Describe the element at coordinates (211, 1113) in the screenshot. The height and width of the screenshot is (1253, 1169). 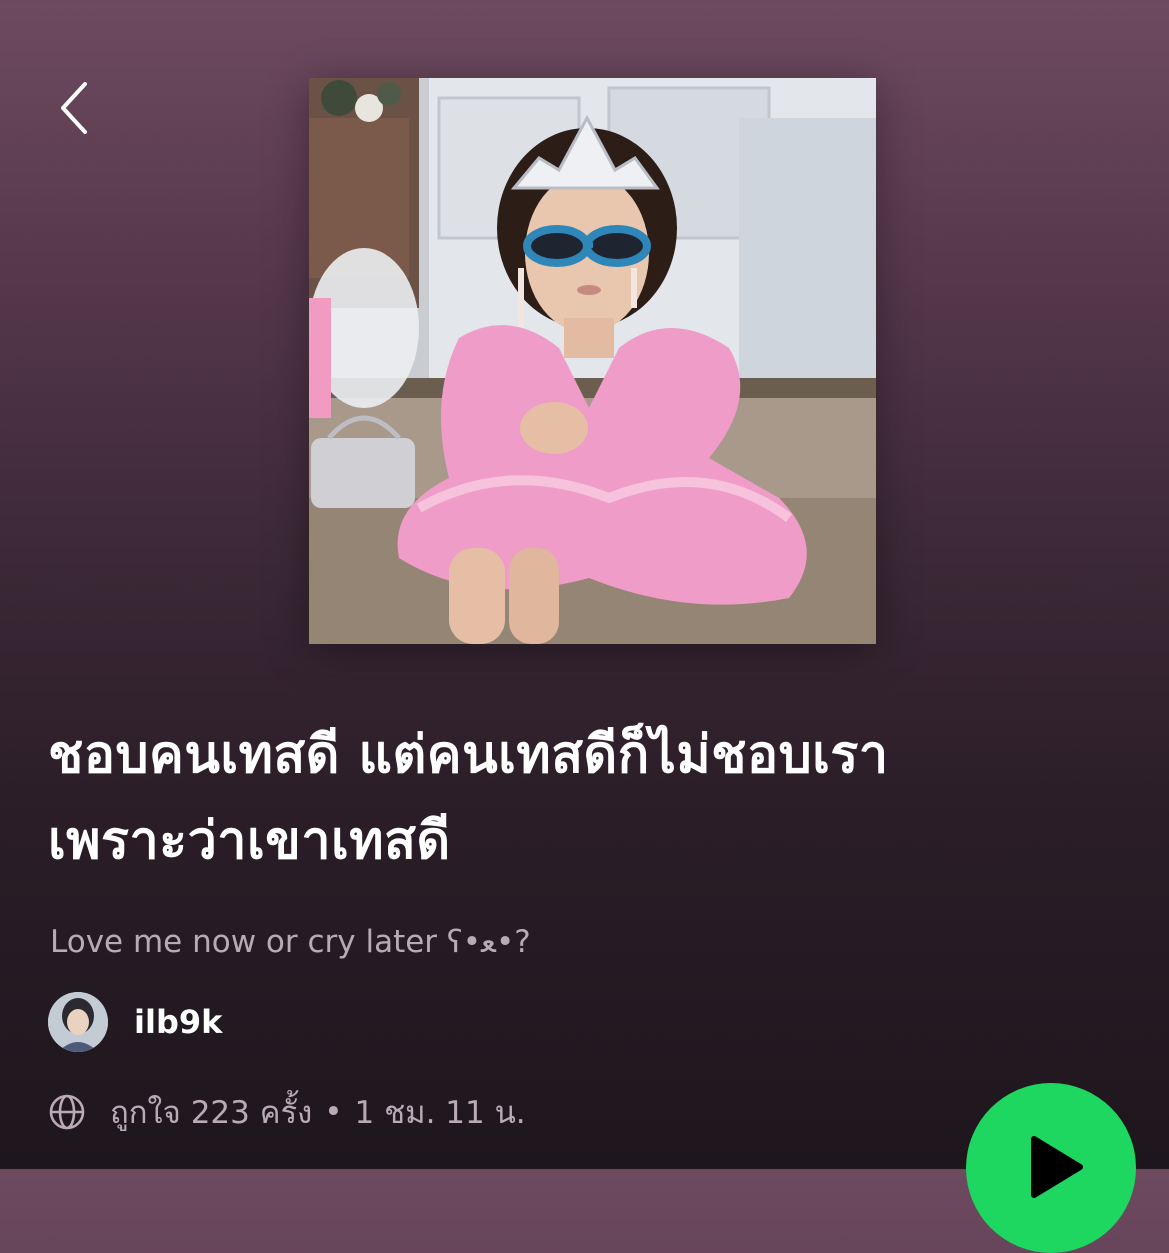
I see `likes-count: ถูกใจ 223 ครั้ง` at that location.